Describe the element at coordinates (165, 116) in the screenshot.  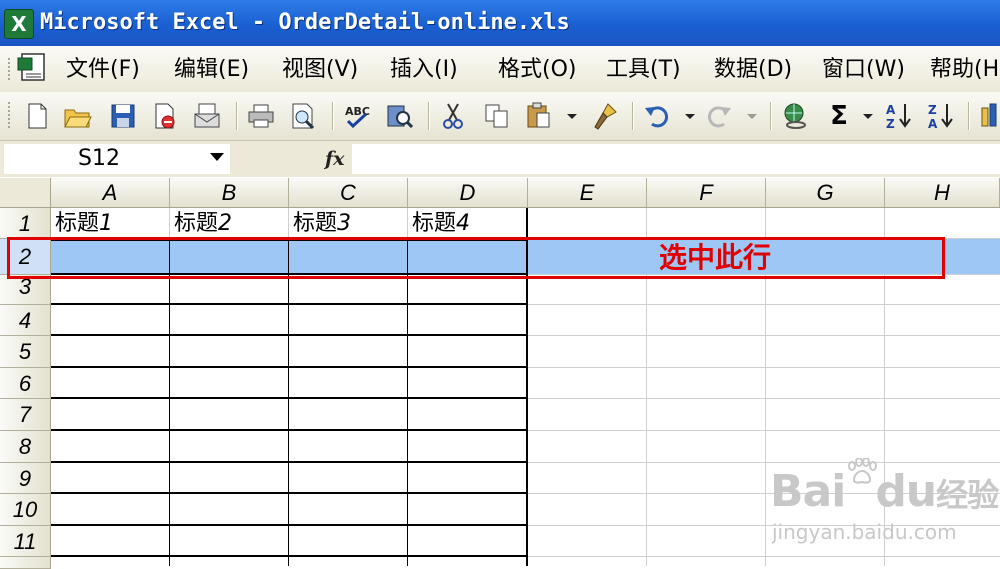
I see `permission-icon` at that location.